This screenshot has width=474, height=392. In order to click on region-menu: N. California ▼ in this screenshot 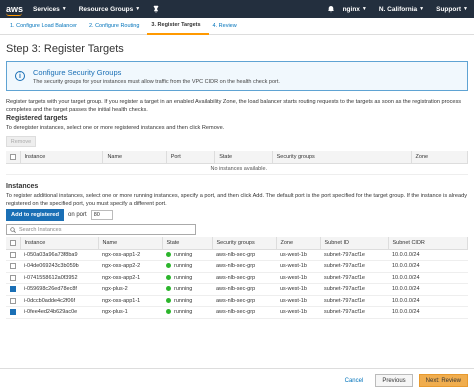, I will do `click(401, 9)`.